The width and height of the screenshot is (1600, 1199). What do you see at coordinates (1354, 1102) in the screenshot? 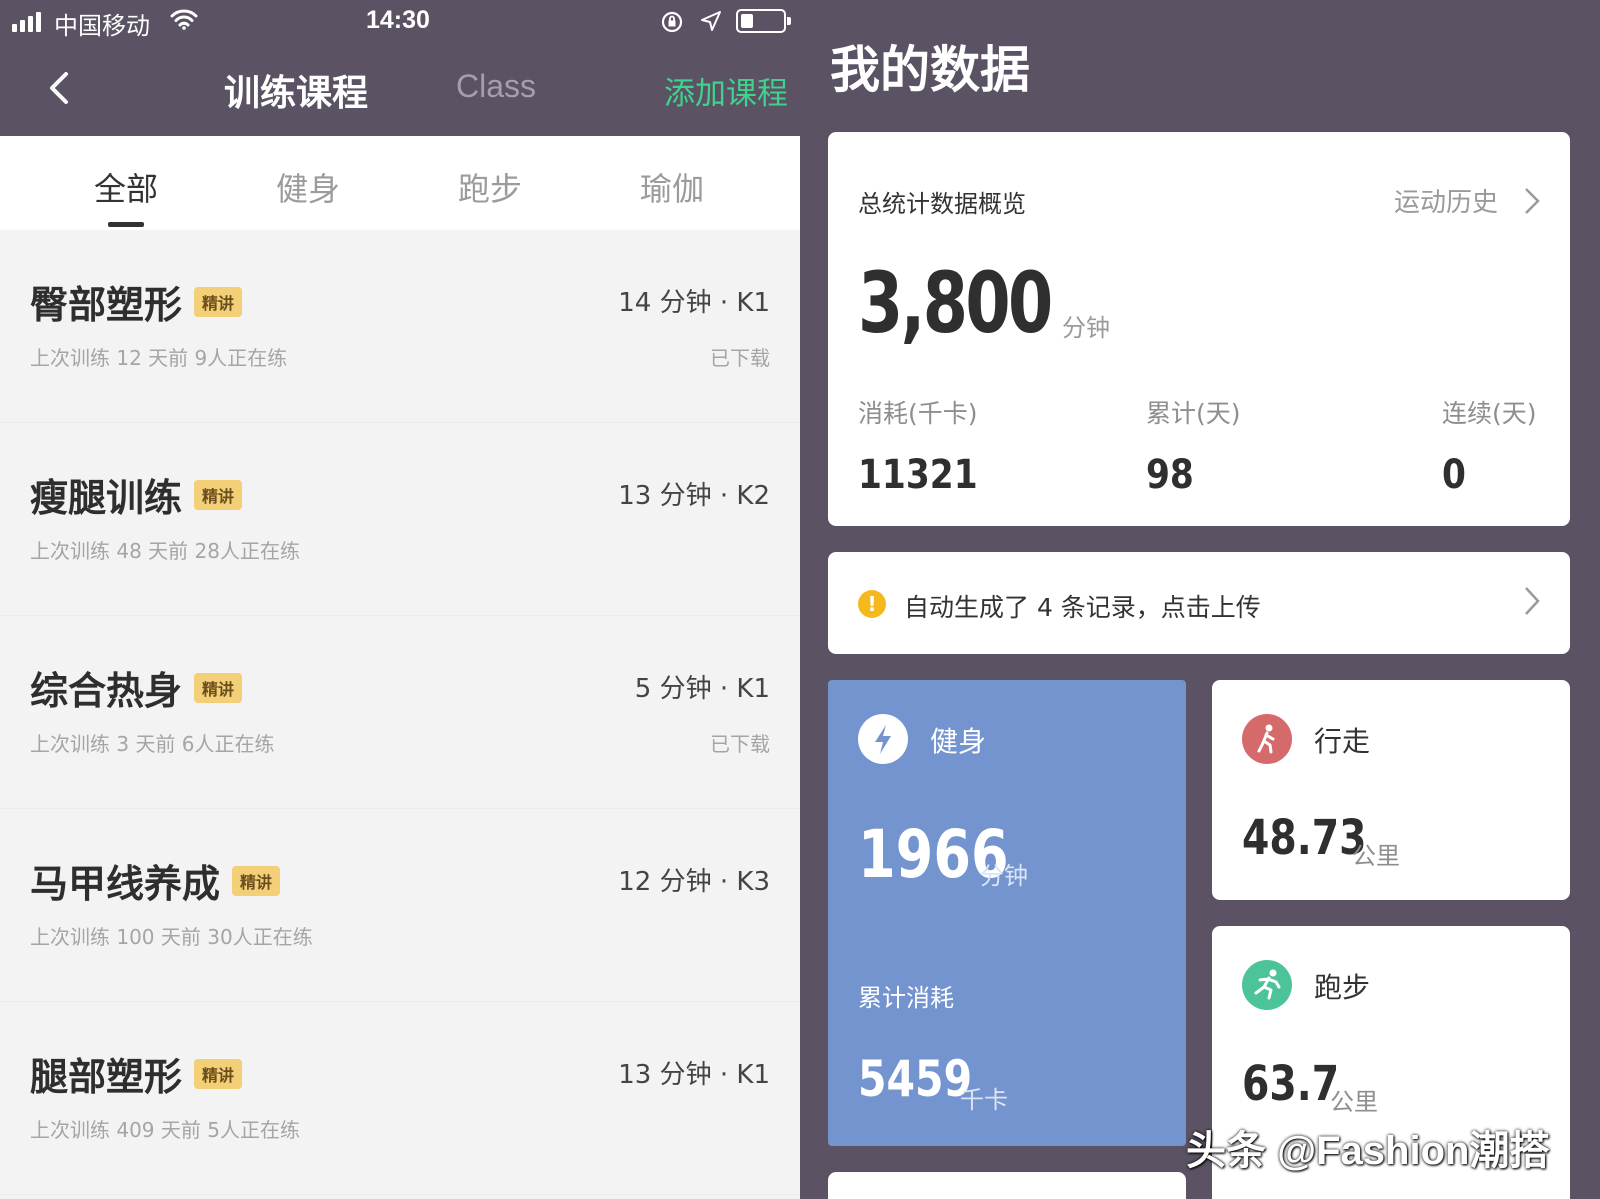
I see `running-unit: 公里` at bounding box center [1354, 1102].